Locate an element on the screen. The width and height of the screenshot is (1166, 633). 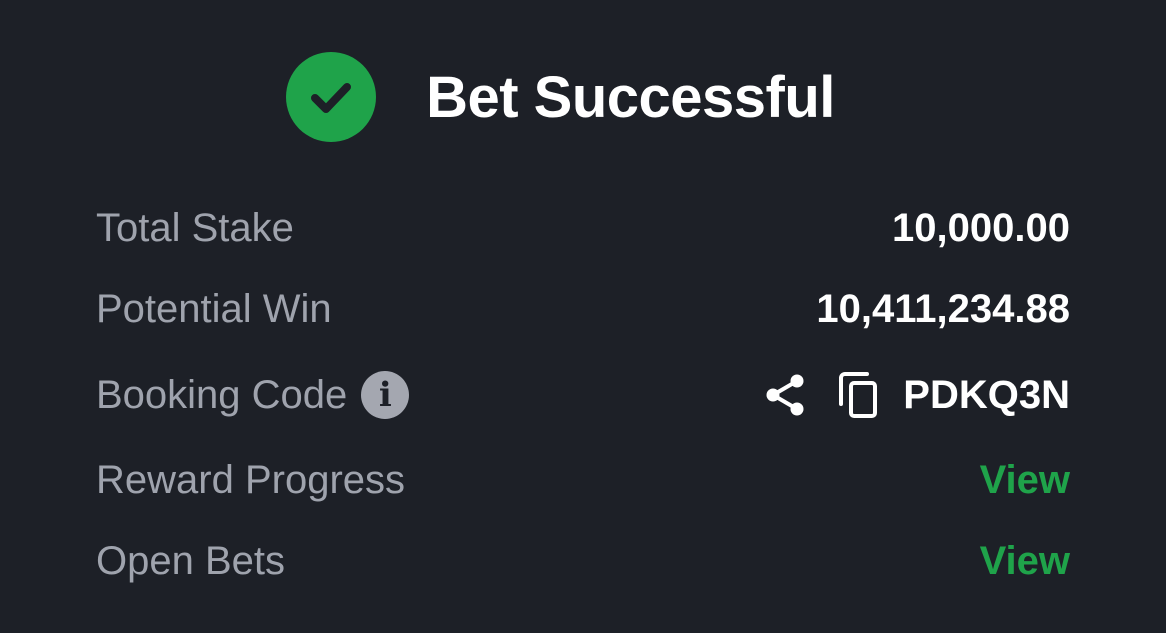
open-bets-row: Open Bets View is located at coordinates (583, 561).